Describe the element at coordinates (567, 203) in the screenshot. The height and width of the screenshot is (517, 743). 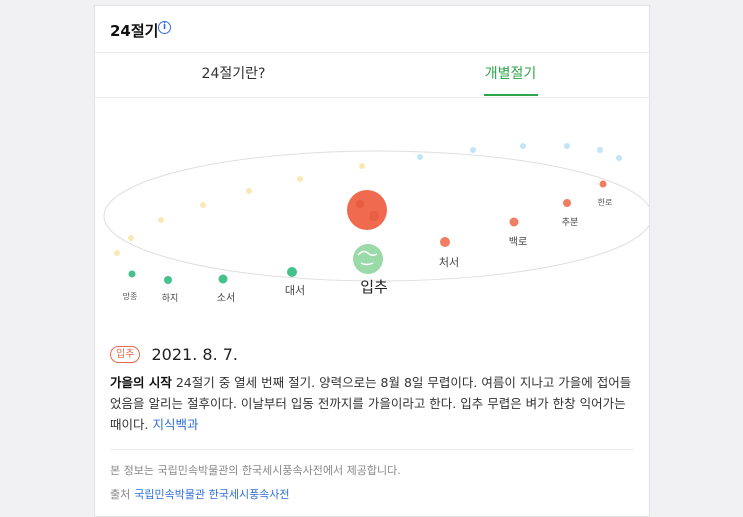
I see `term-dot-chubun` at that location.